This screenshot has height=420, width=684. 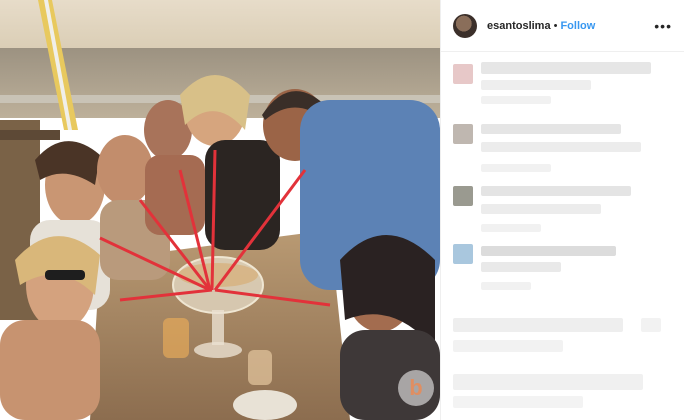 I want to click on watermark-letter: b, so click(x=416, y=387).